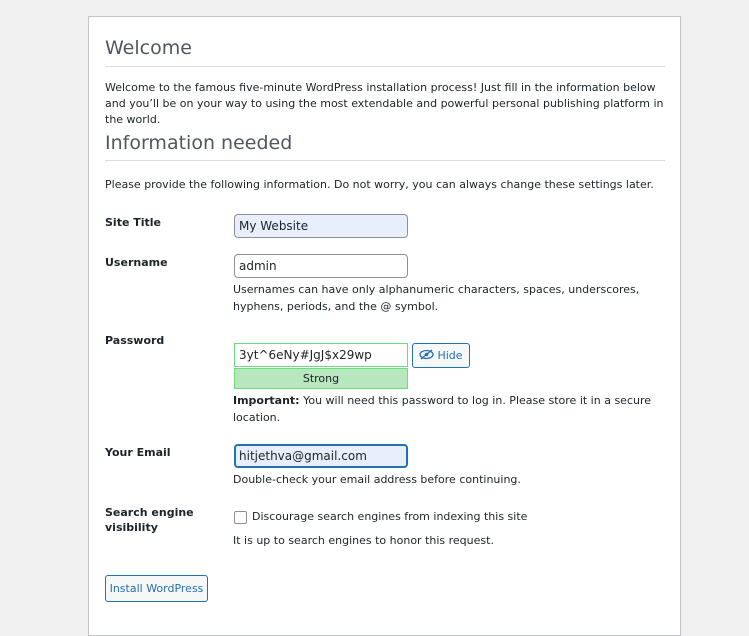  I want to click on hide-password-label: Hide, so click(450, 355).